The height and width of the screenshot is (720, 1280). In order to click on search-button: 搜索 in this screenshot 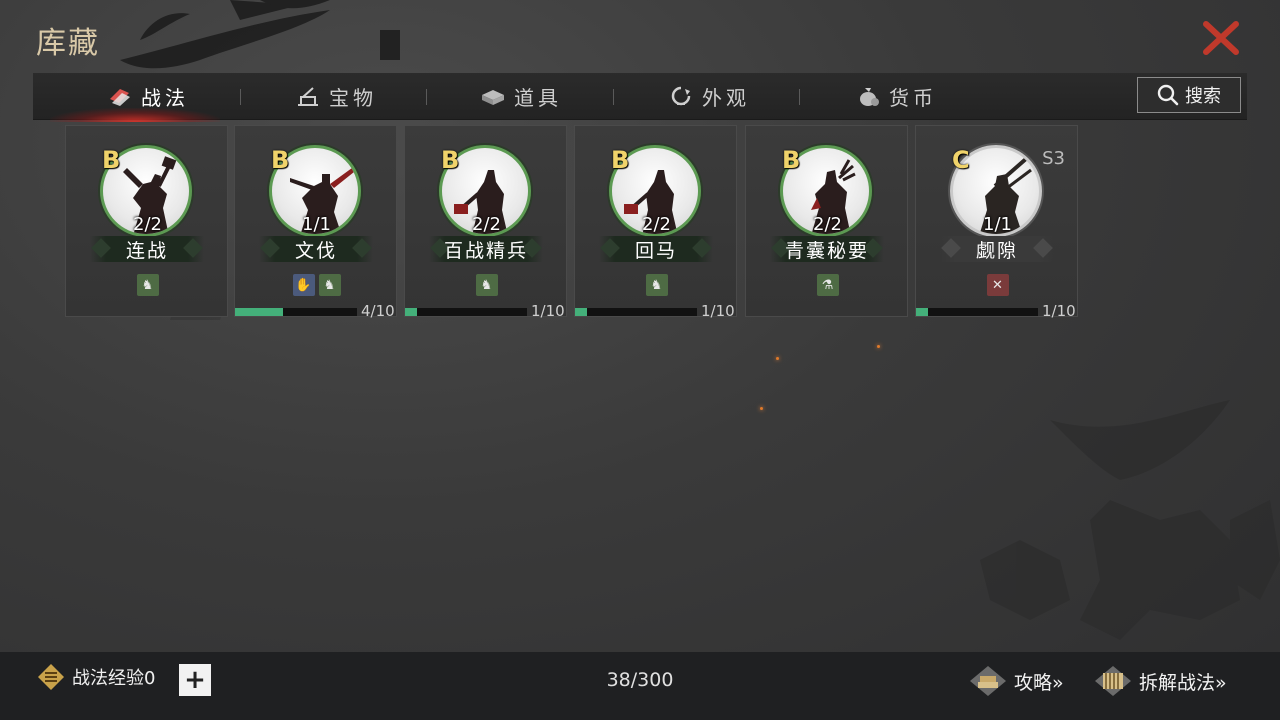, I will do `click(1189, 95)`.